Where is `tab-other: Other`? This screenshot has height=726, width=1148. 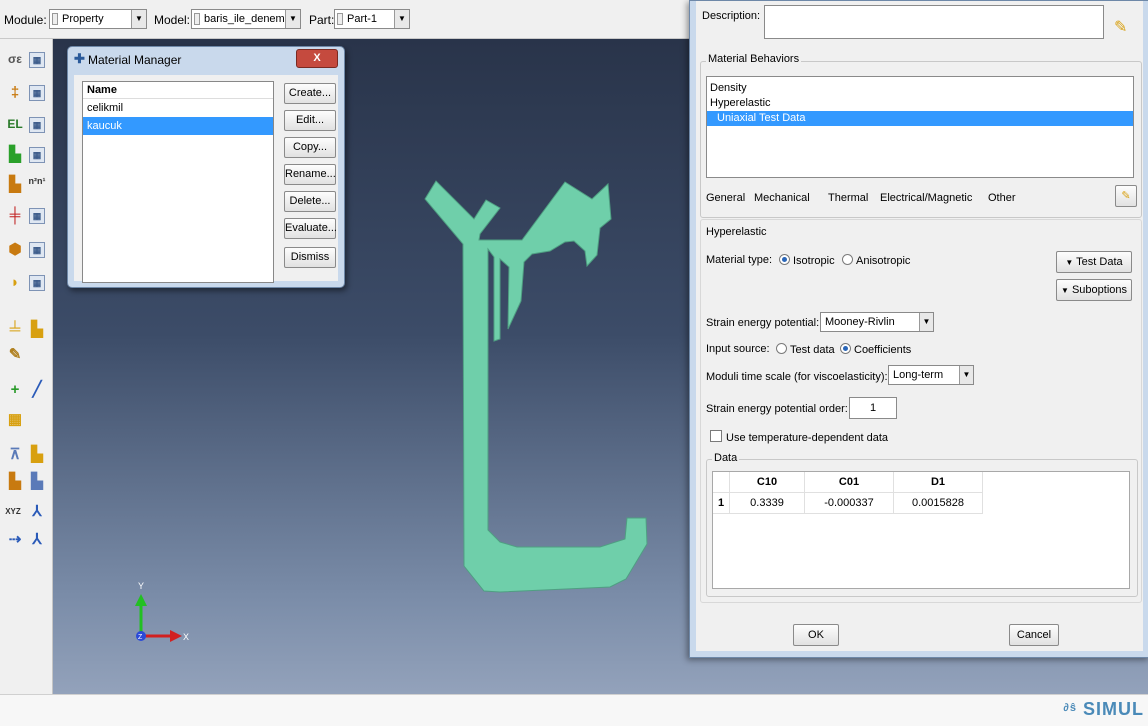
tab-other: Other is located at coordinates (1002, 198).